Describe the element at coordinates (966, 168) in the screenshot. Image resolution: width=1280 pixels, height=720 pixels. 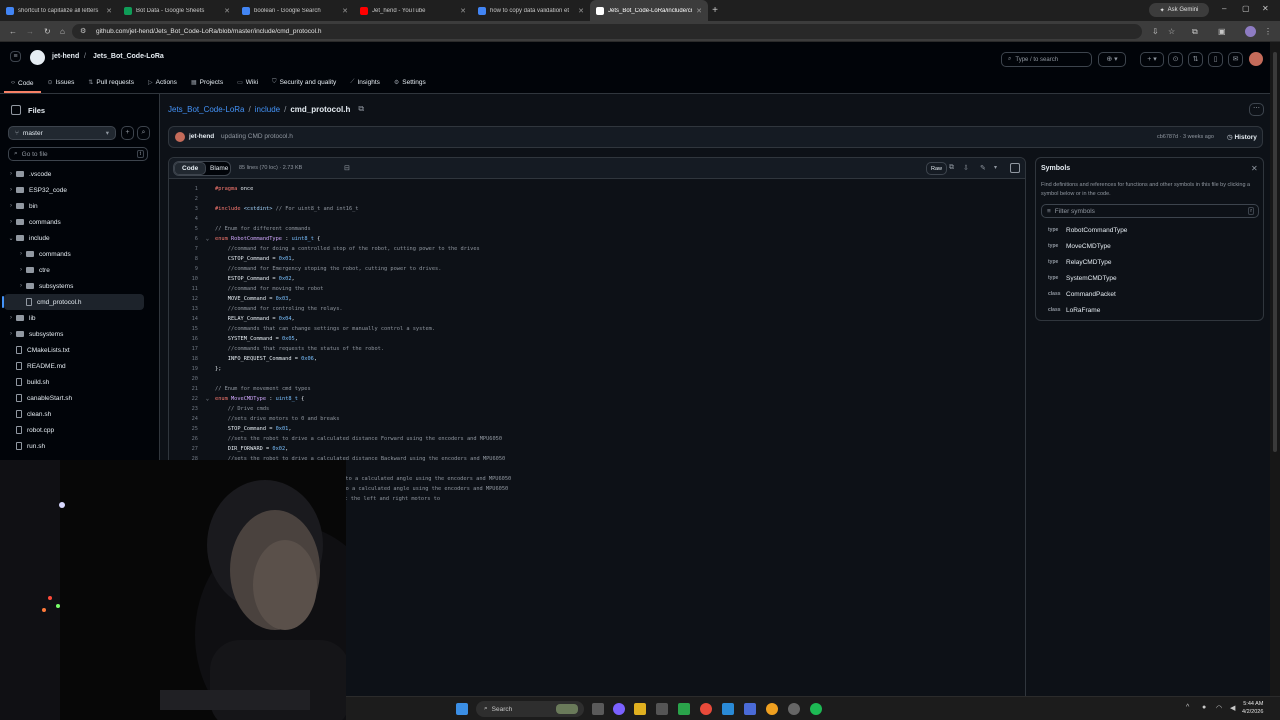
I see `download-icon: ⇩` at that location.